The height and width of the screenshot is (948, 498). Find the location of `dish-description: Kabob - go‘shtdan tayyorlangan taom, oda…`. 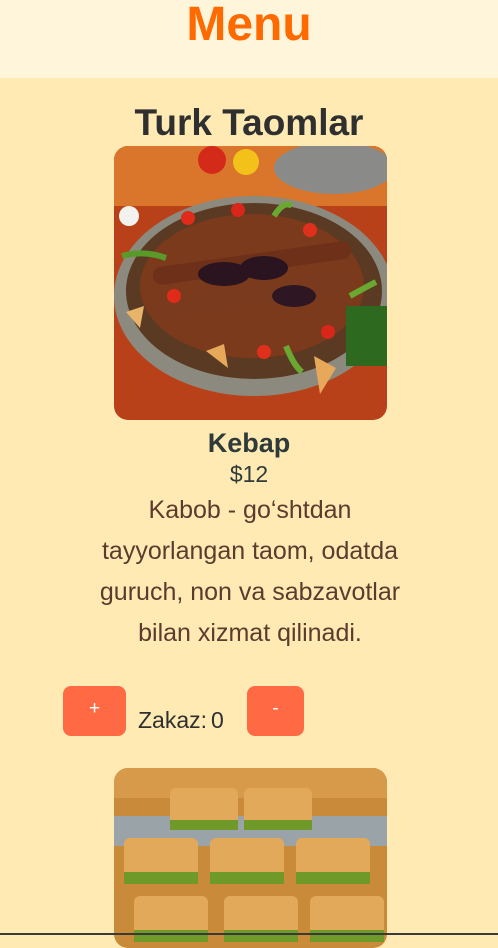

dish-description: Kabob - go‘shtdan tayyorlangan taom, oda… is located at coordinates (250, 571).